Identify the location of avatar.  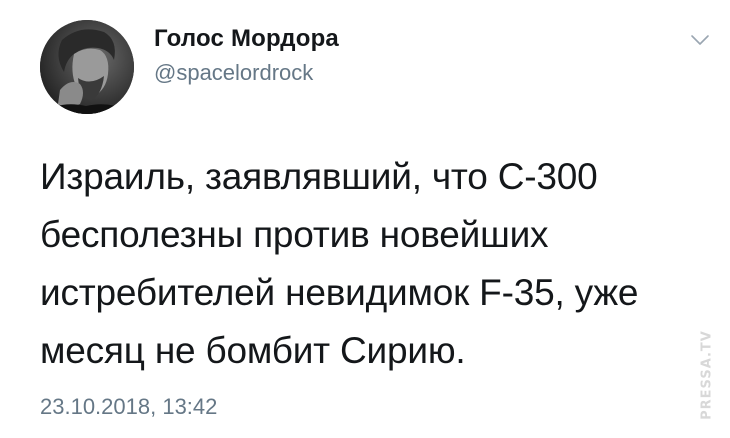
(87, 67).